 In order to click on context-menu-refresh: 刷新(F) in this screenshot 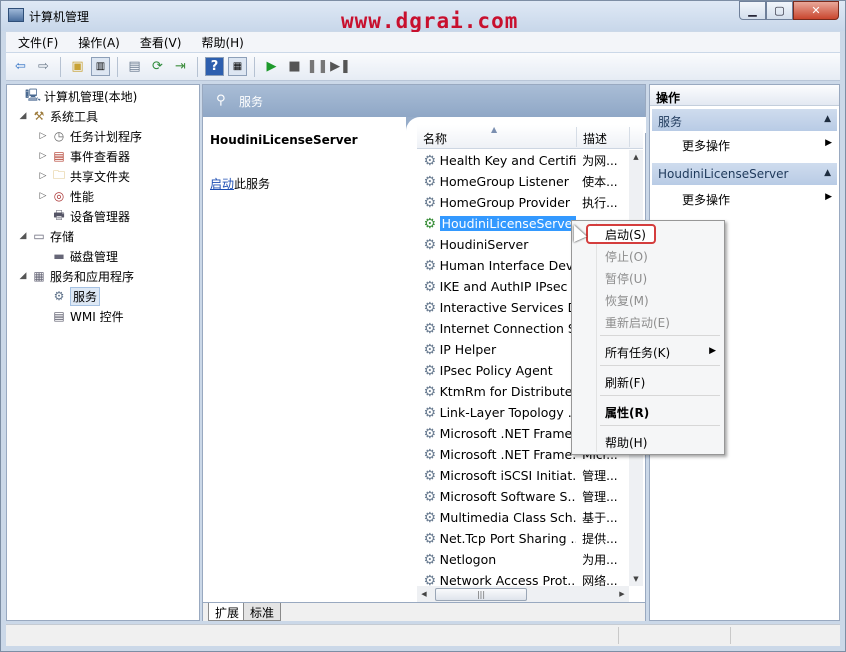, I will do `click(625, 382)`.